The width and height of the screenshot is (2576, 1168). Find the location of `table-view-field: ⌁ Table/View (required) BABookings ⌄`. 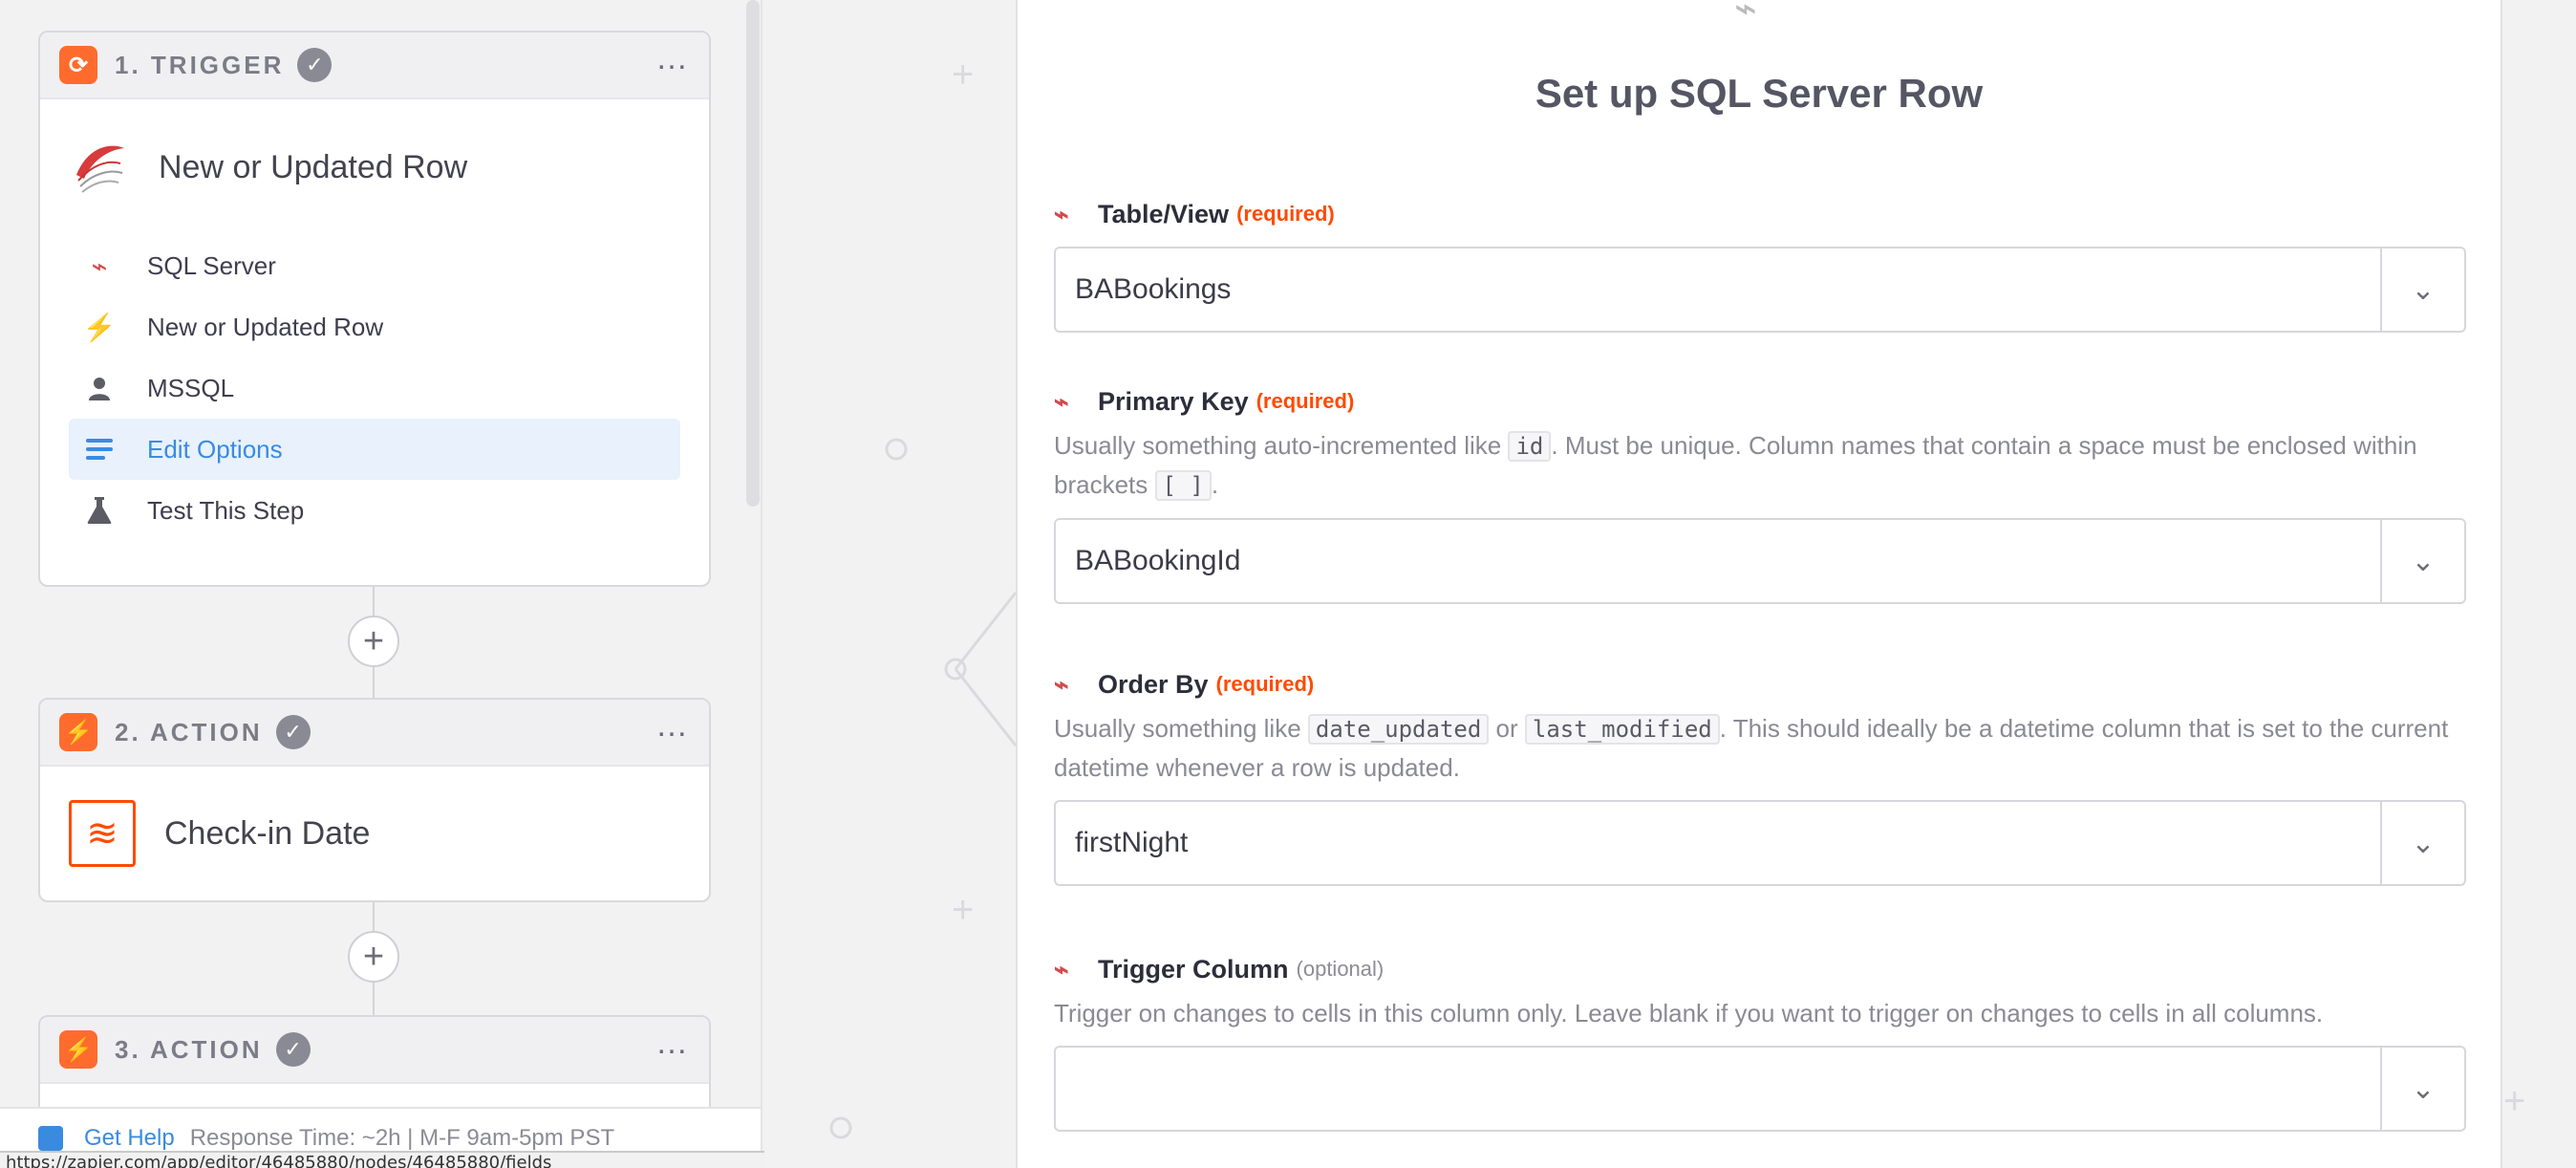

table-view-field: ⌁ Table/View (required) BABookings ⌄ is located at coordinates (1760, 264).